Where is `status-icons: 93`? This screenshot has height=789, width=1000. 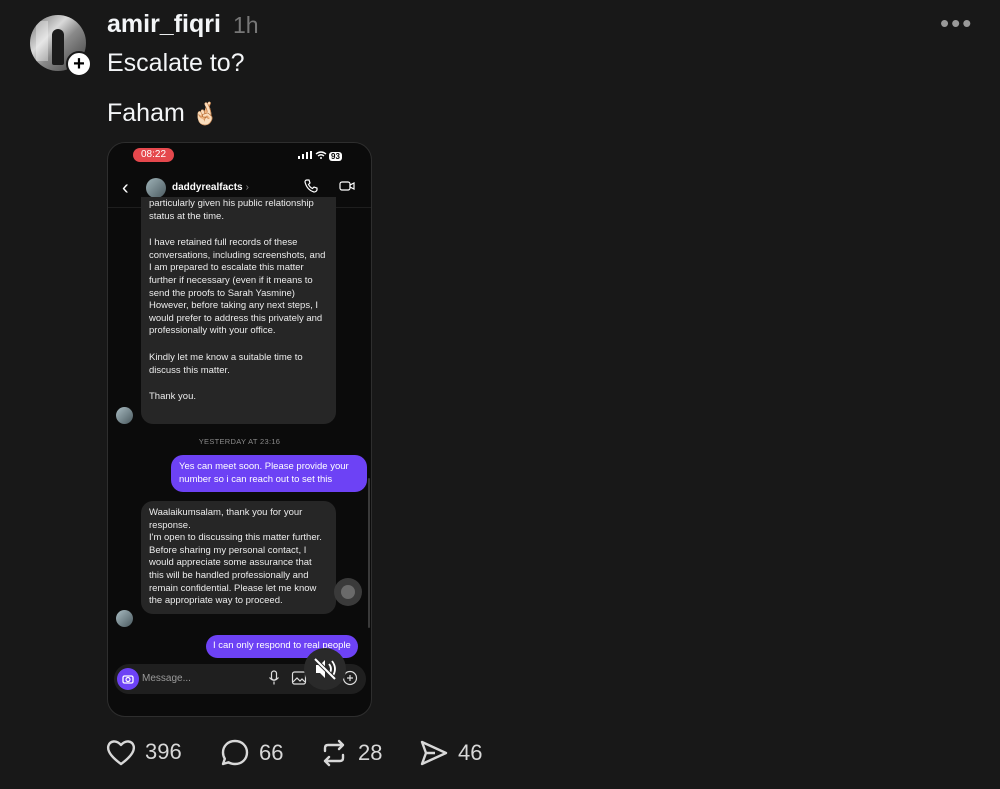
status-icons: 93 is located at coordinates (320, 156).